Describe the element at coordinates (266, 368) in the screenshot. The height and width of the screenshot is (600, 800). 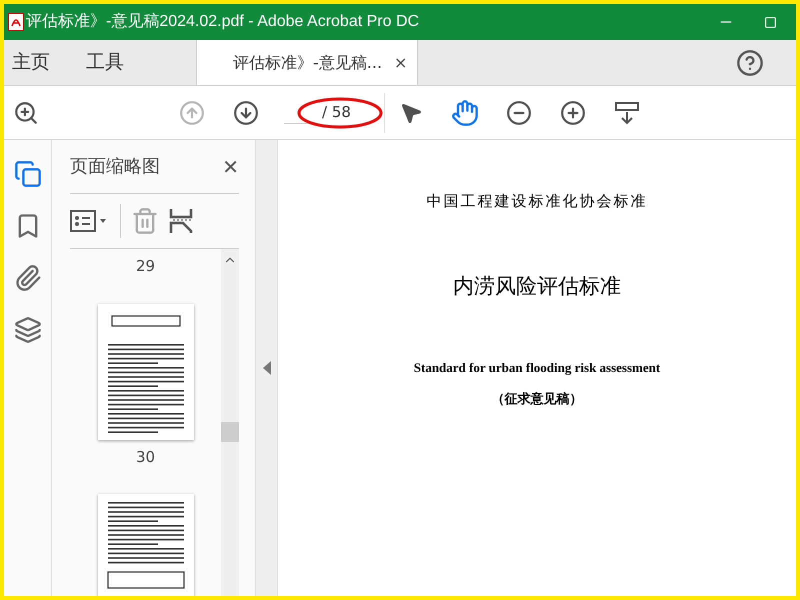
I see `collapse-triangle-icon` at that location.